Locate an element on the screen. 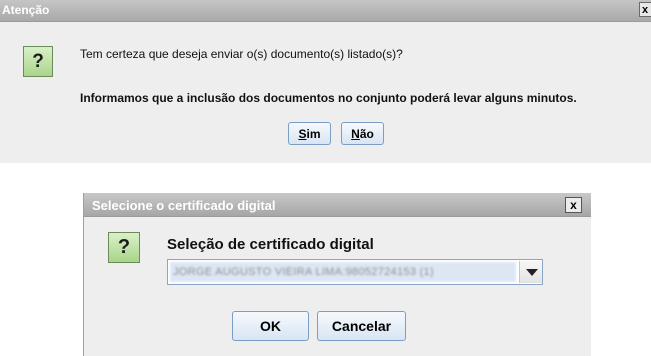 The image size is (651, 356). no-mnemonic: N is located at coordinates (355, 133).